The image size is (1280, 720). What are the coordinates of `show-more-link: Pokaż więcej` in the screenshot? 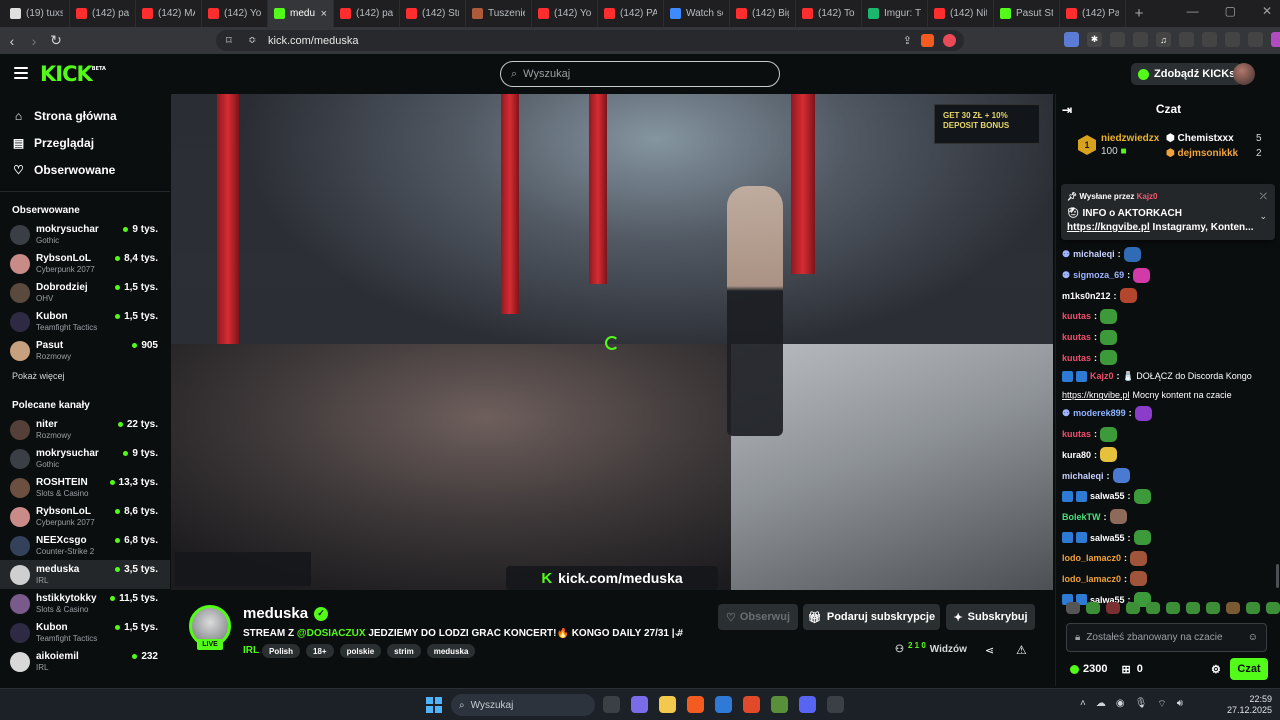 It's located at (85, 376).